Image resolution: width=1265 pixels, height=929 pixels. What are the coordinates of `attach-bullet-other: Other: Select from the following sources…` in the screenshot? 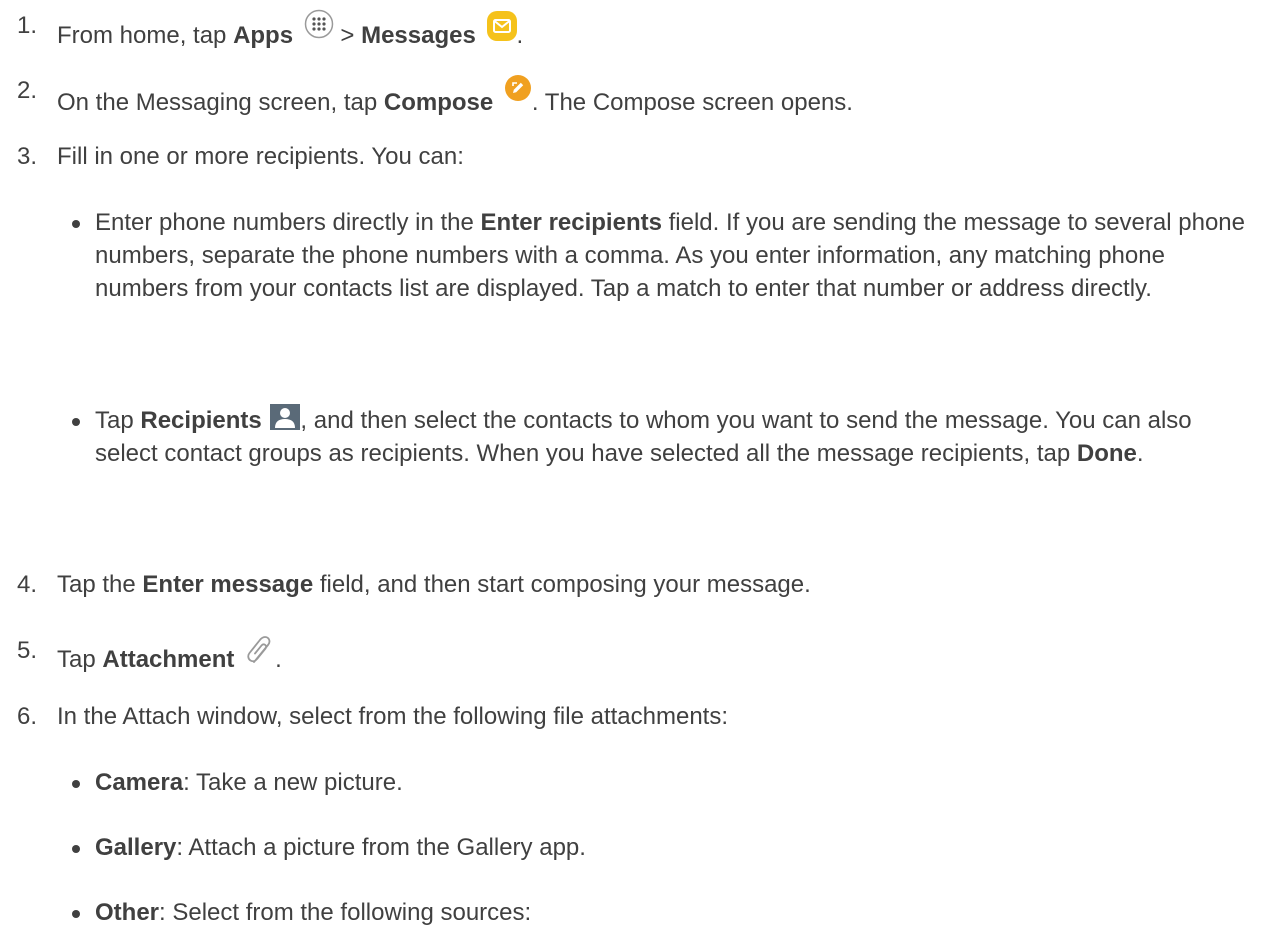 It's located at (659, 912).